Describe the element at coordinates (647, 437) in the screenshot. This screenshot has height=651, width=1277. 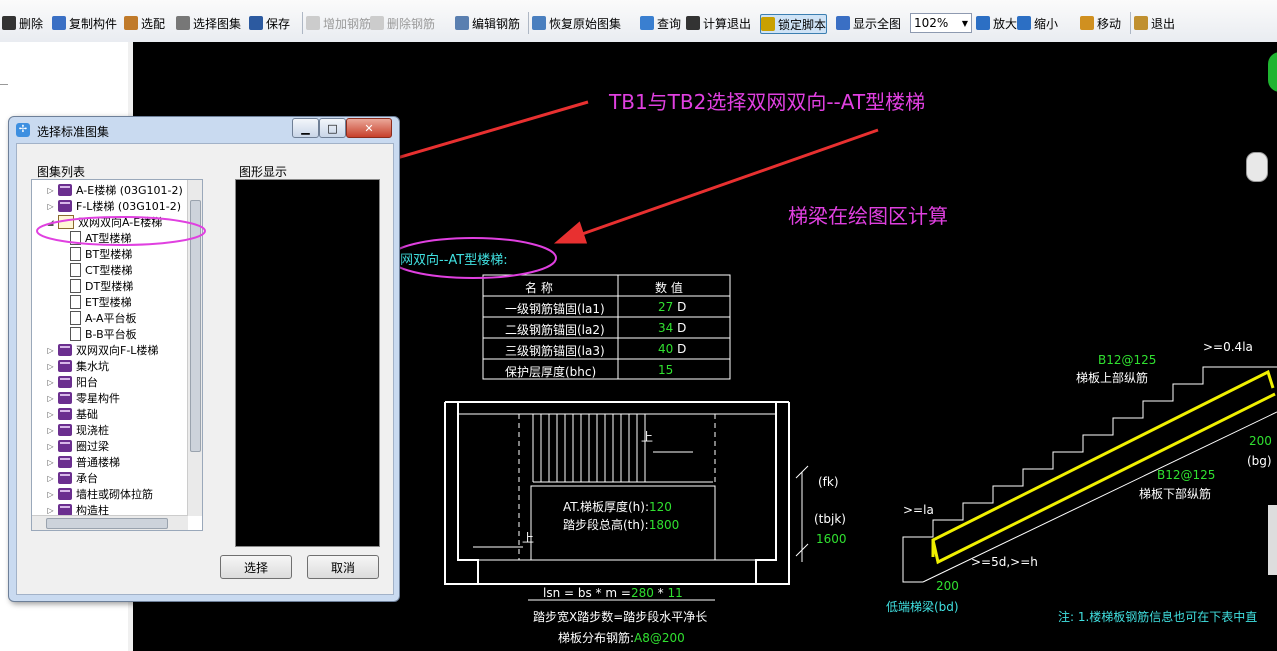
I see `plan-up-label: 上` at that location.